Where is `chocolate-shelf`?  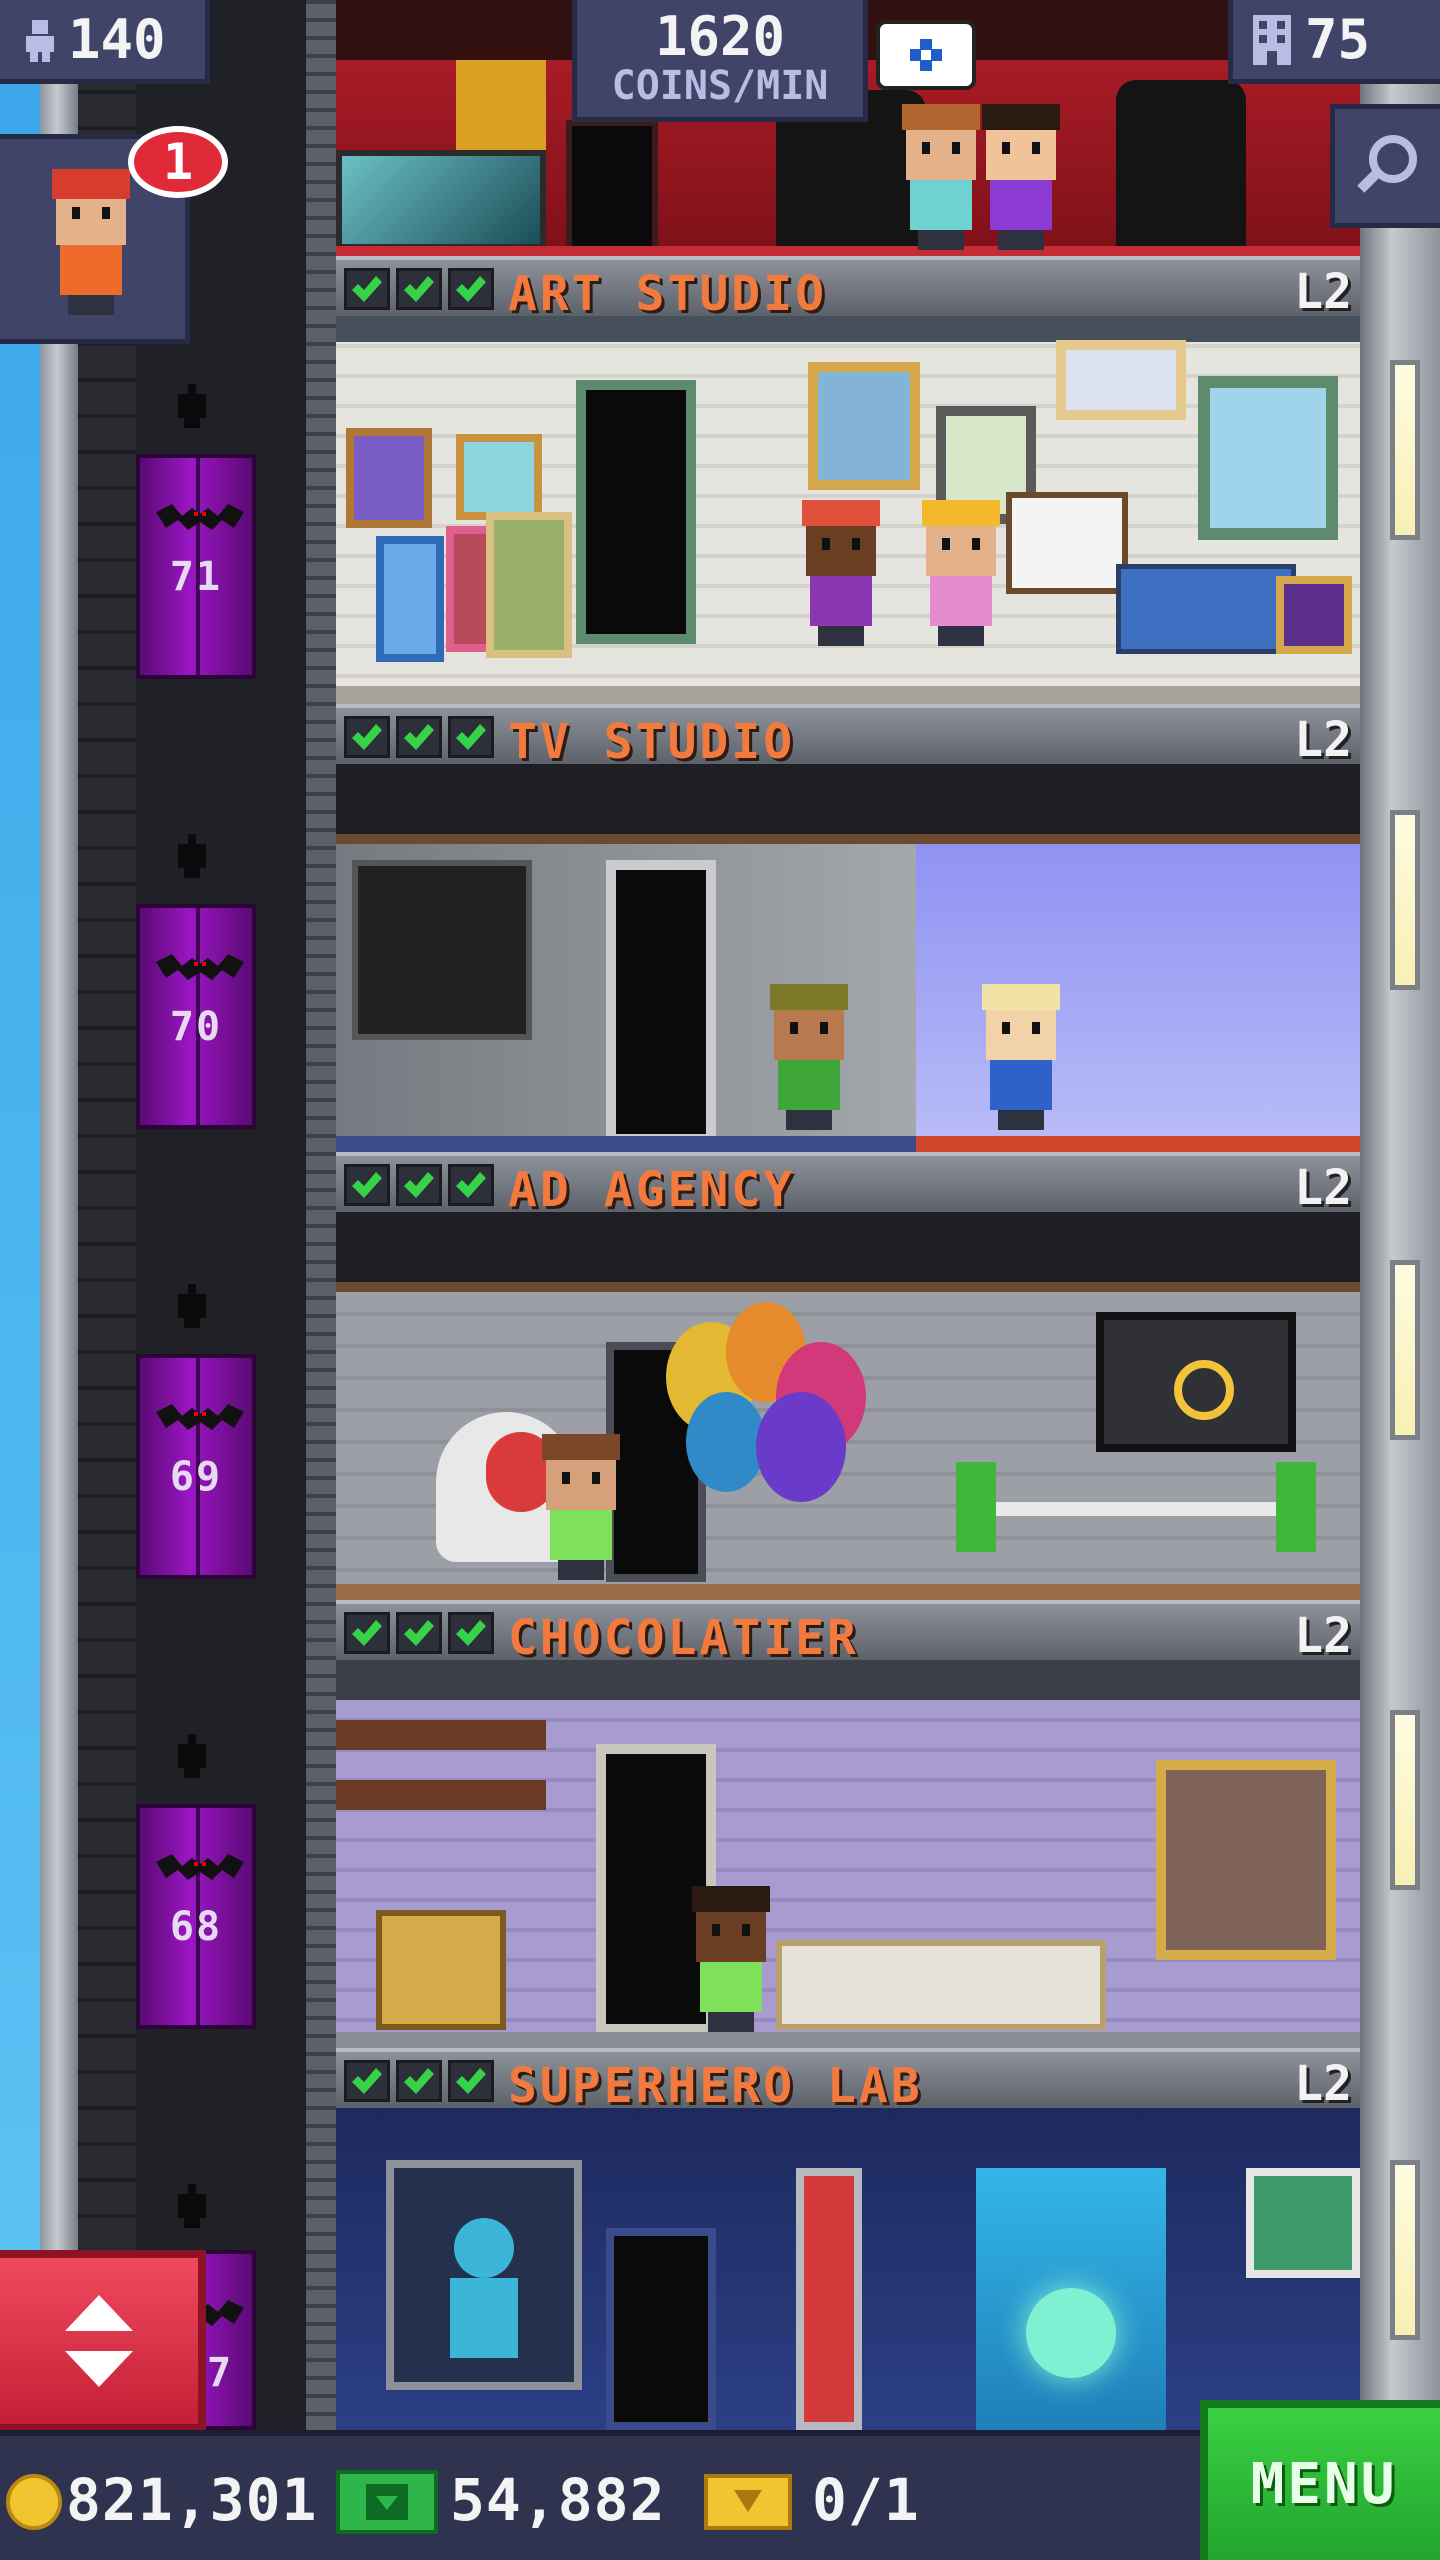 chocolate-shelf is located at coordinates (441, 1735).